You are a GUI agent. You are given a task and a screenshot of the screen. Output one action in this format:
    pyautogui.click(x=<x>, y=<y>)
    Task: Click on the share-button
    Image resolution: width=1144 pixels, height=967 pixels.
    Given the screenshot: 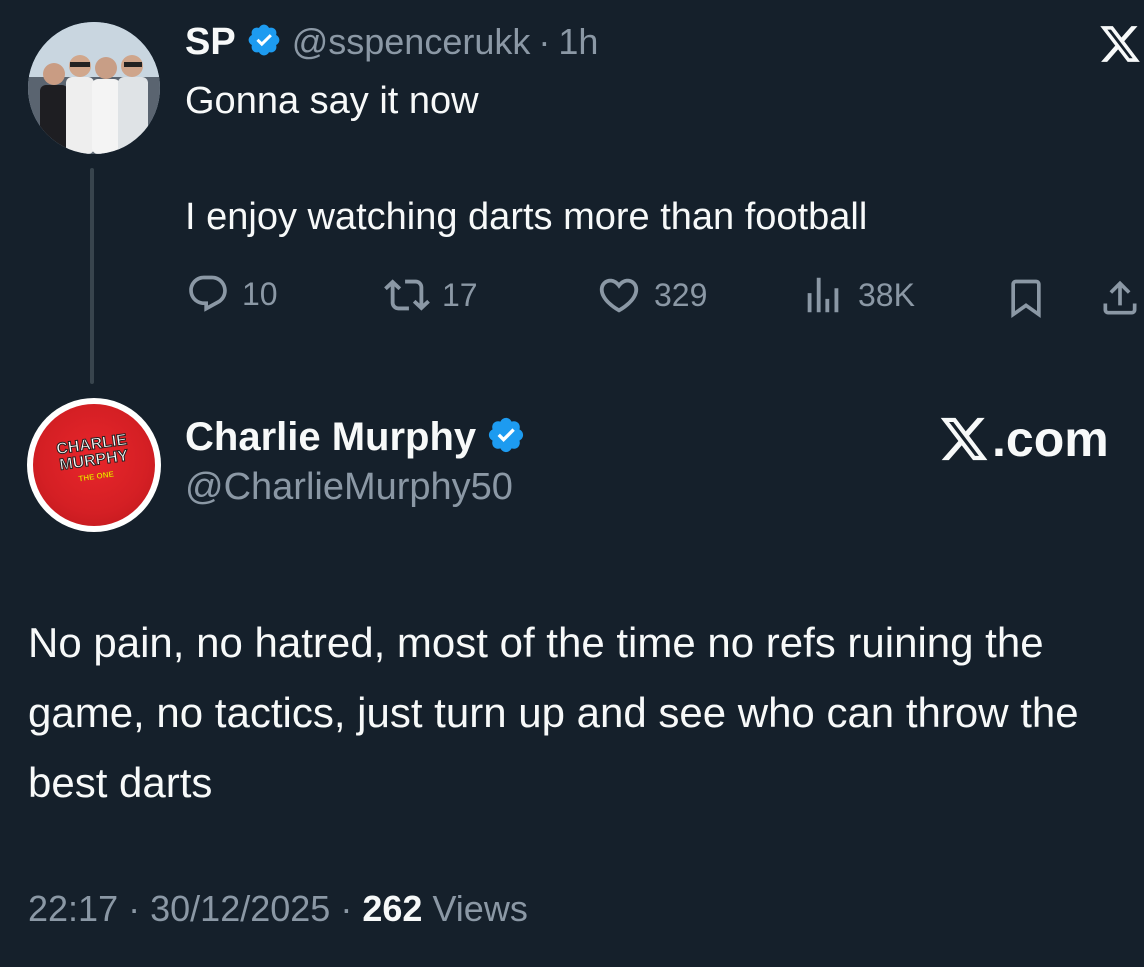 What is the action you would take?
    pyautogui.click(x=1120, y=298)
    